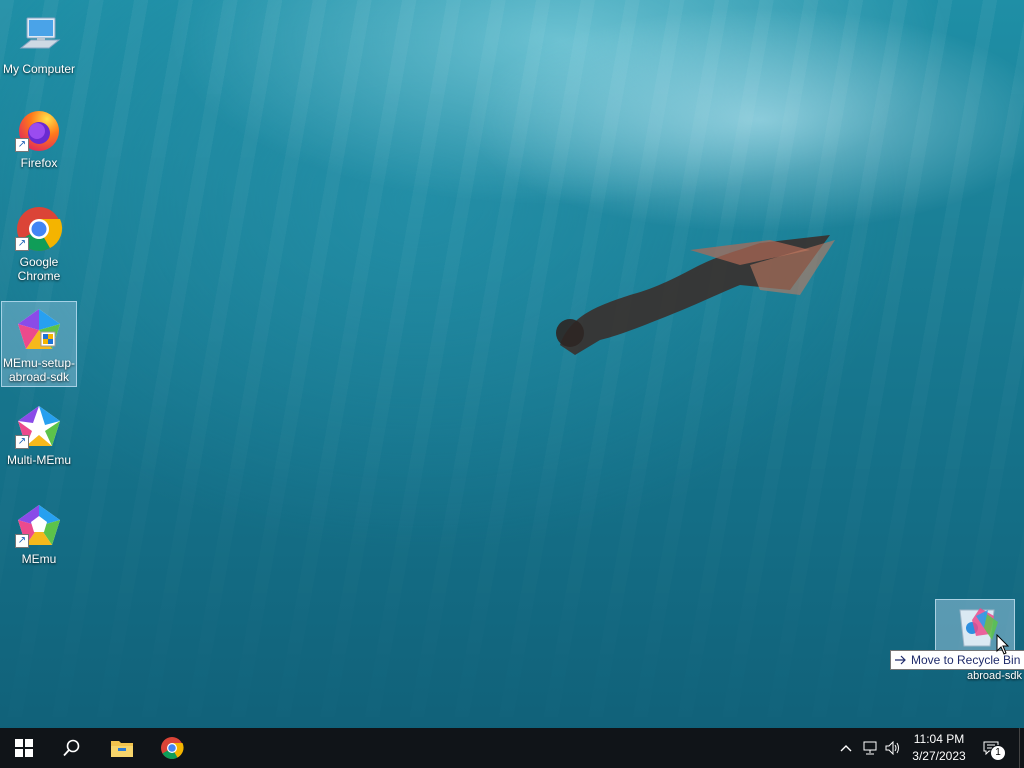  What do you see at coordinates (939, 739) in the screenshot?
I see `clock-time: 11:04 PM` at bounding box center [939, 739].